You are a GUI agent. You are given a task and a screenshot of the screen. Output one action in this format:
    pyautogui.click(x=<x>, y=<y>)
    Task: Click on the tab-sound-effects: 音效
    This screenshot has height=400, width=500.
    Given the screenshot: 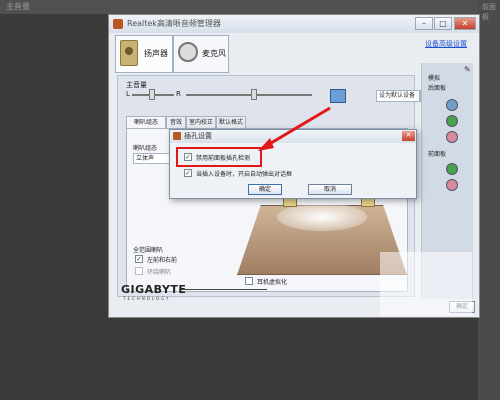 What is the action you would take?
    pyautogui.click(x=176, y=122)
    